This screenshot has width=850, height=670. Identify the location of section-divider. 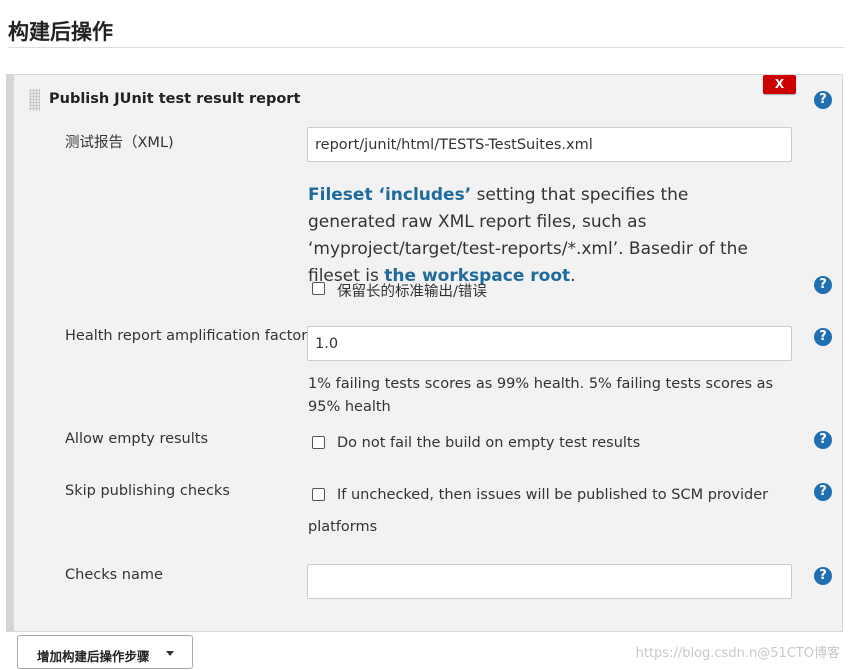
(426, 47).